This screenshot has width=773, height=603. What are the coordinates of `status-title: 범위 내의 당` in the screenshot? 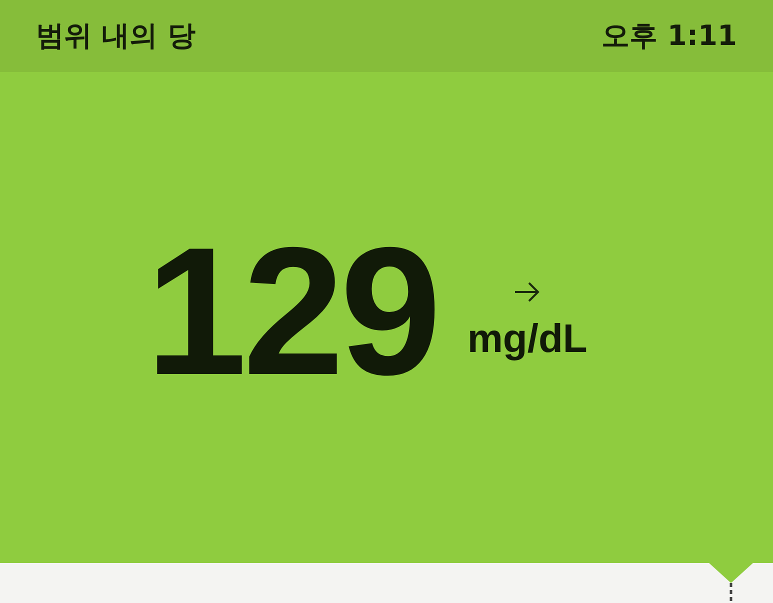 It's located at (116, 36).